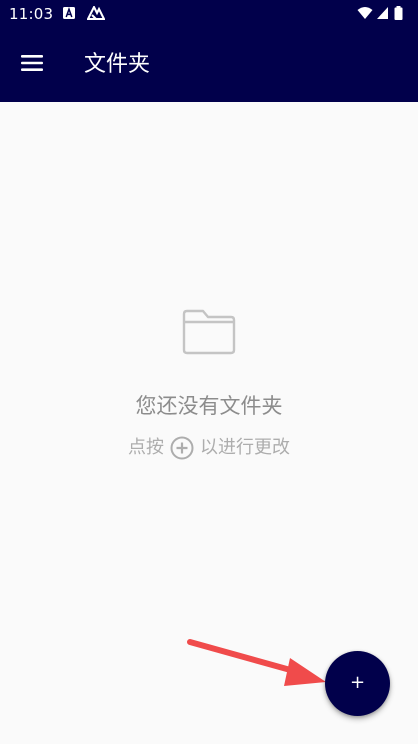  What do you see at coordinates (256, 662) in the screenshot?
I see `red-arrow-icon` at bounding box center [256, 662].